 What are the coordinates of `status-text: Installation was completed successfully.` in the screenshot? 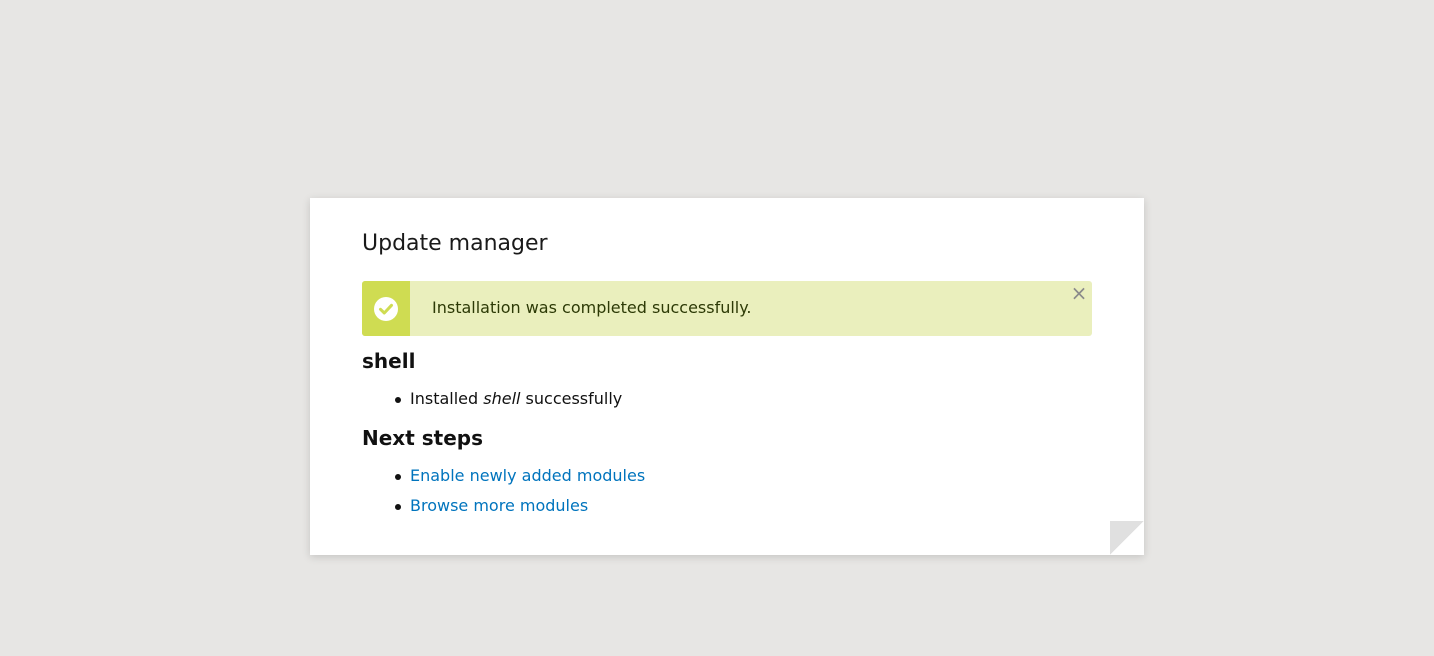 It's located at (592, 307).